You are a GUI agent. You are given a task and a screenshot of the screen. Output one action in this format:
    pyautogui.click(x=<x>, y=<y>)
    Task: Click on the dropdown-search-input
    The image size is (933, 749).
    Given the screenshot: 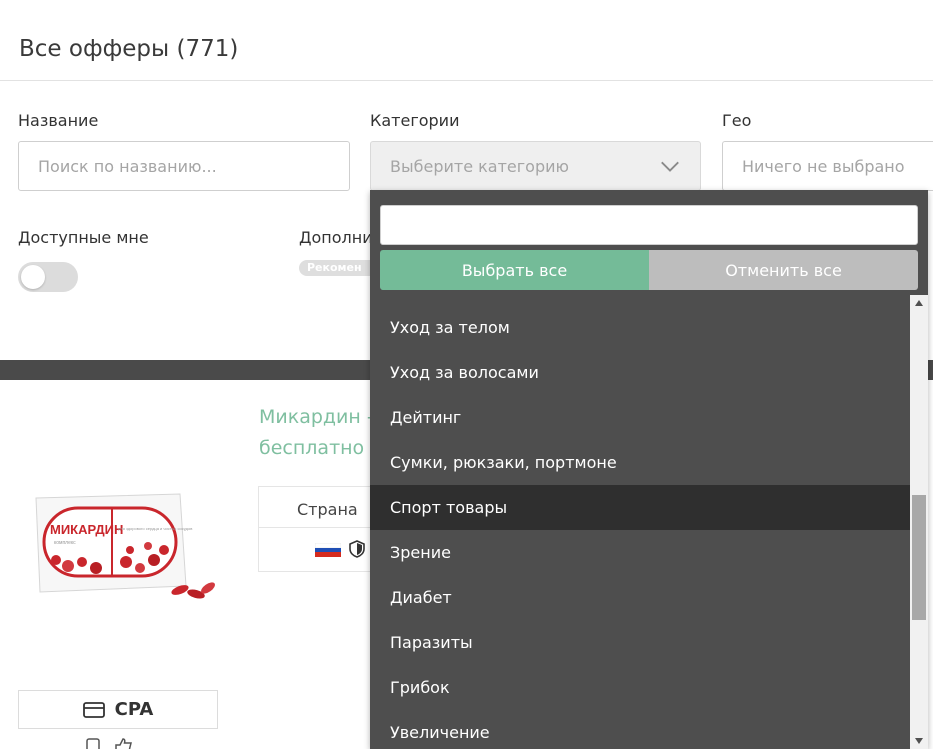 What is the action you would take?
    pyautogui.click(x=649, y=225)
    